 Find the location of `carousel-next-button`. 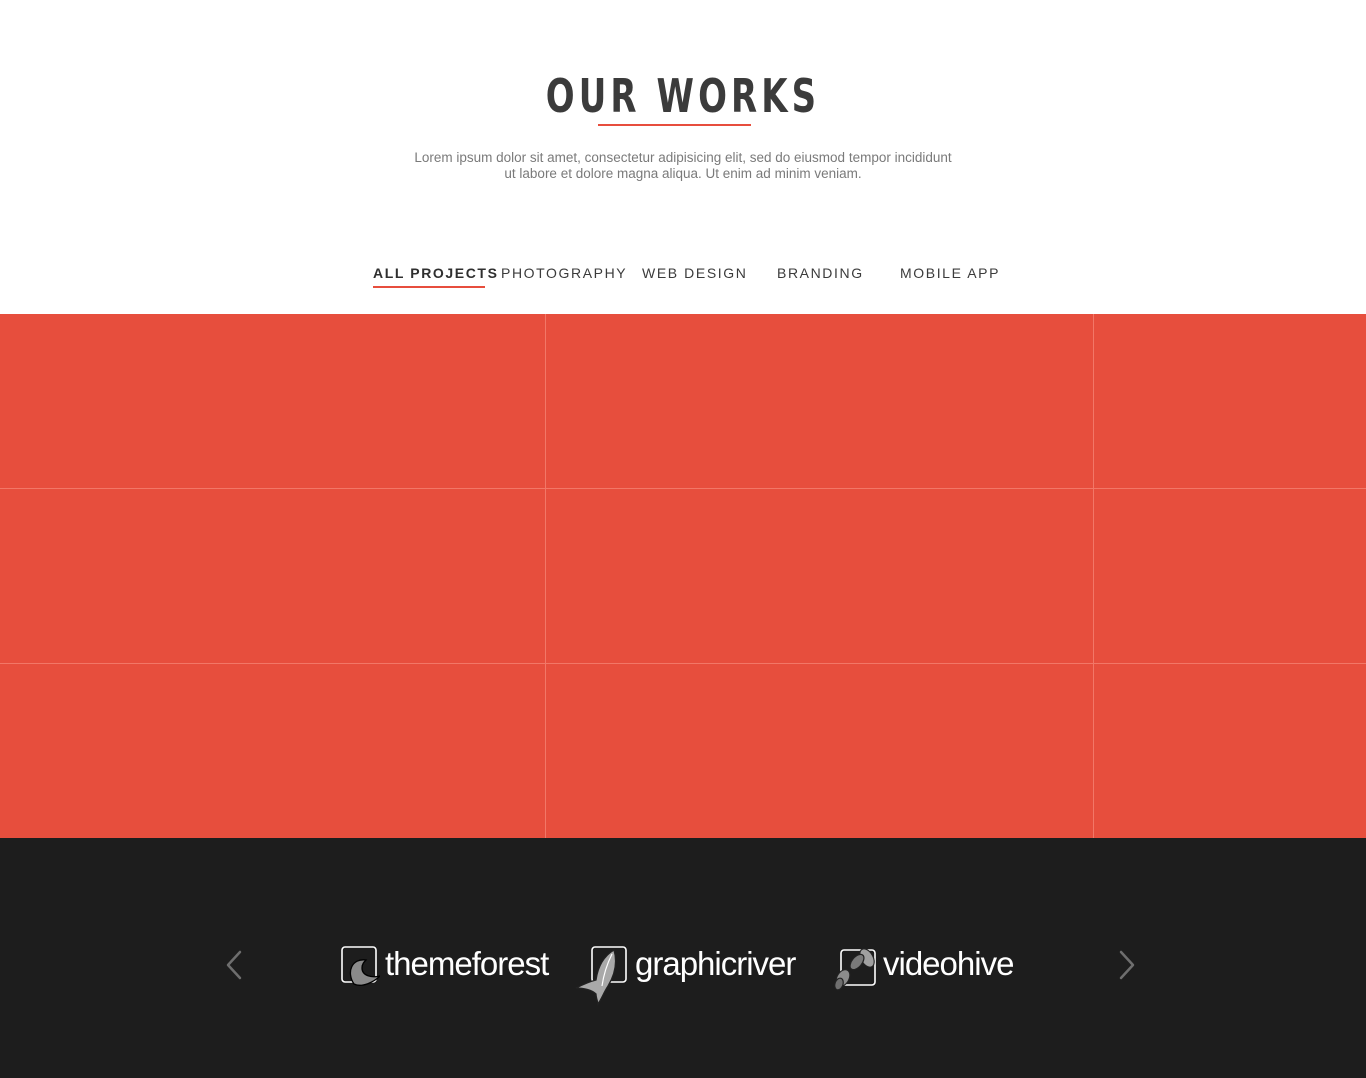

carousel-next-button is located at coordinates (1127, 965).